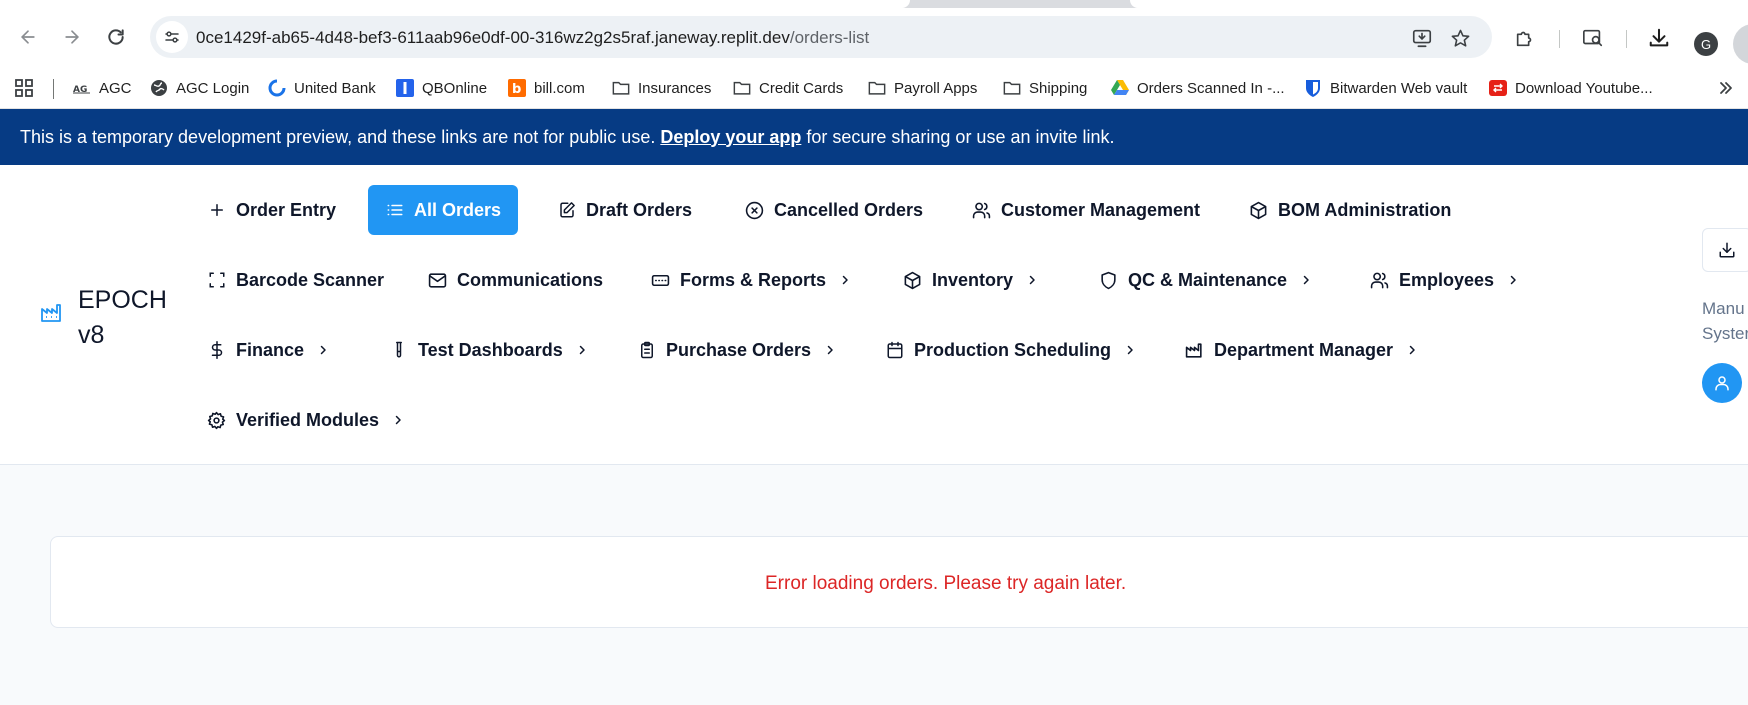 This screenshot has height=705, width=1748. I want to click on bookmarks-divider, so click(53, 89).